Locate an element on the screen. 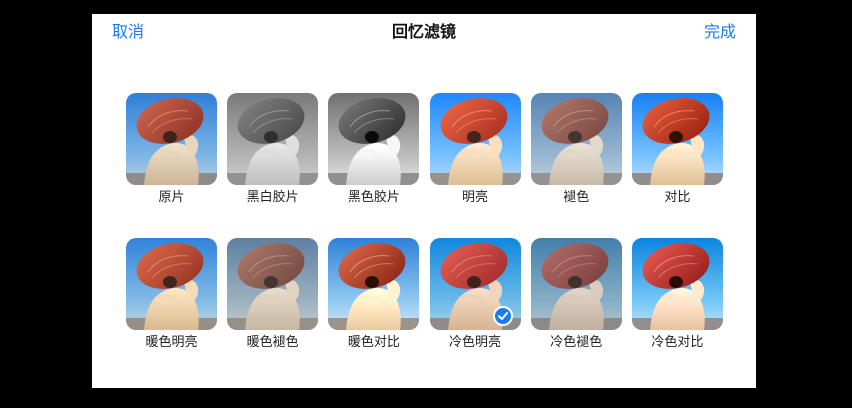 This screenshot has width=852, height=408. filter-label: 原片 is located at coordinates (171, 197).